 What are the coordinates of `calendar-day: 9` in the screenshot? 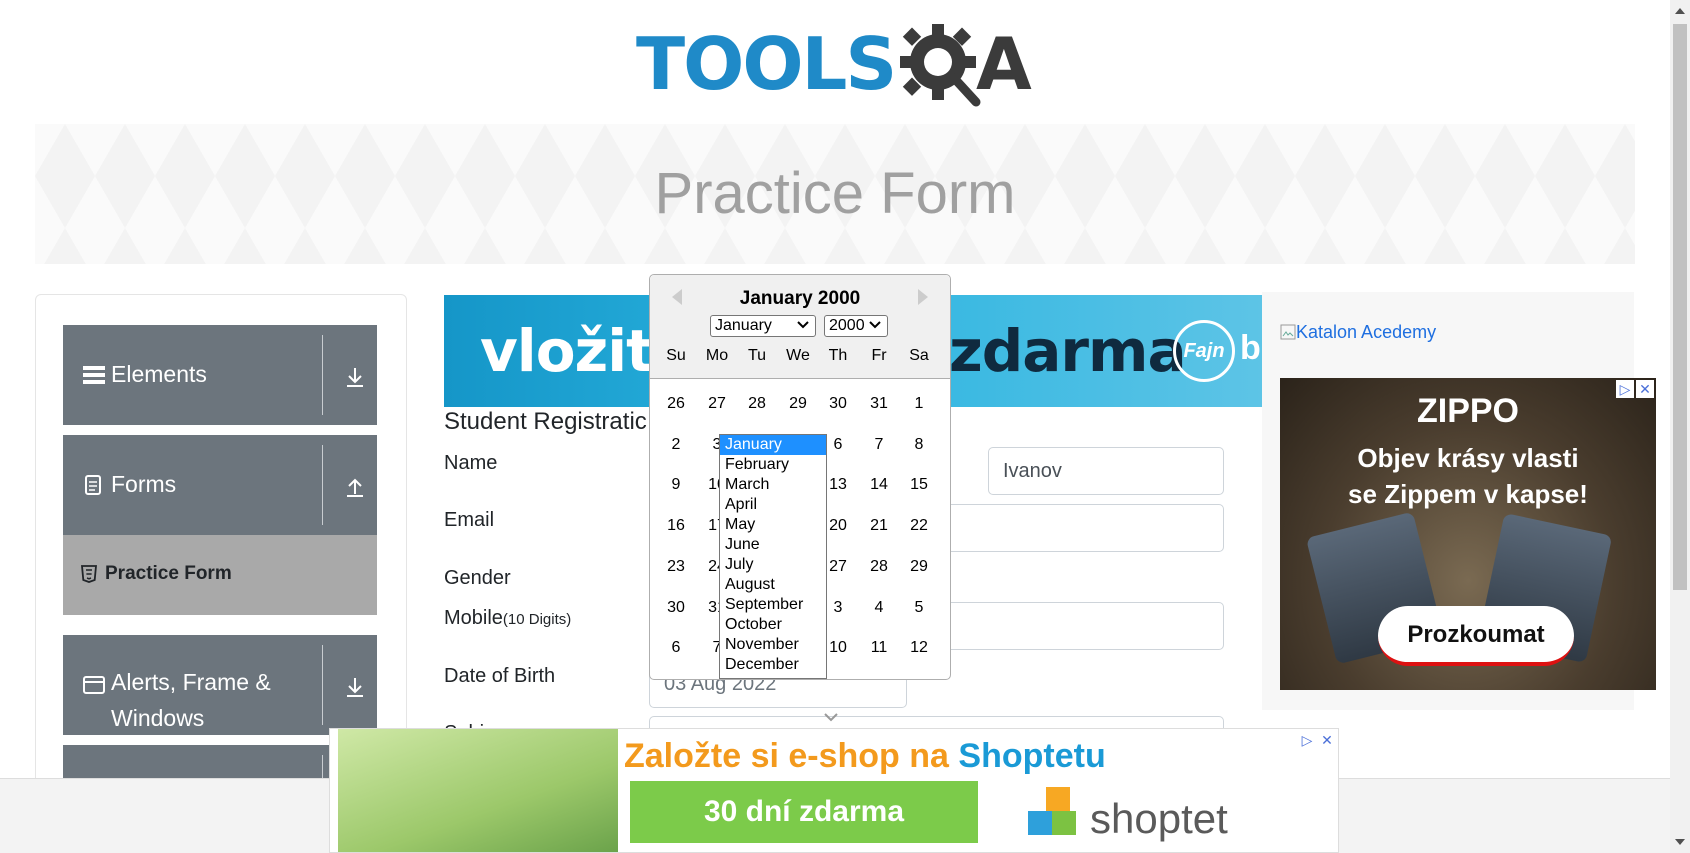 It's located at (676, 485).